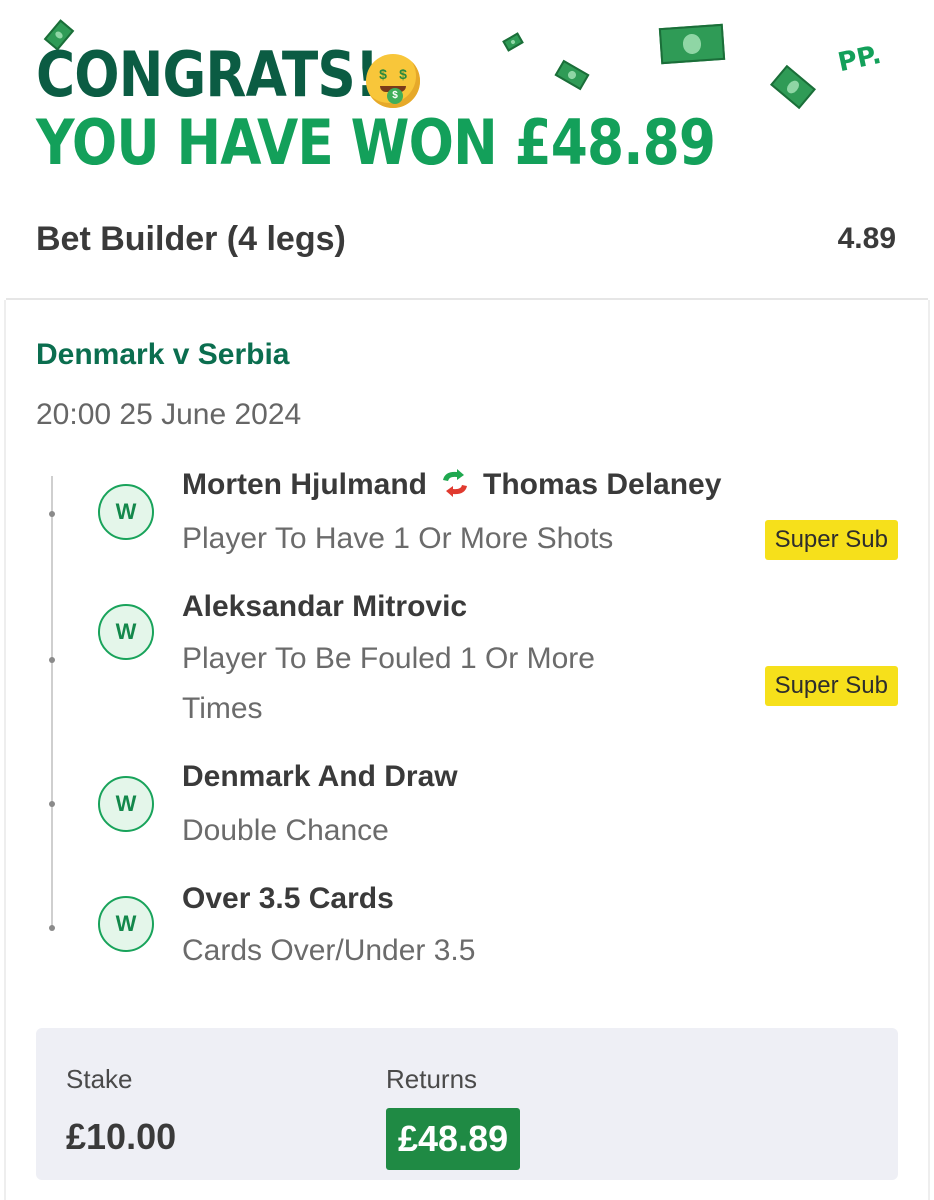 This screenshot has width=934, height=1200. What do you see at coordinates (288, 898) in the screenshot?
I see `leg-selection: Over 3.5 Cards` at bounding box center [288, 898].